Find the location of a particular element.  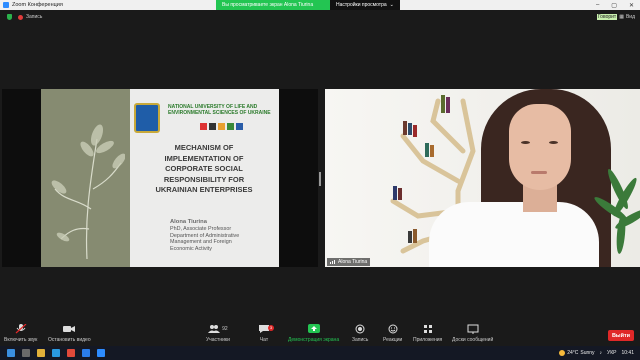

zoom-taskbar-icon is located at coordinates (101, 353).